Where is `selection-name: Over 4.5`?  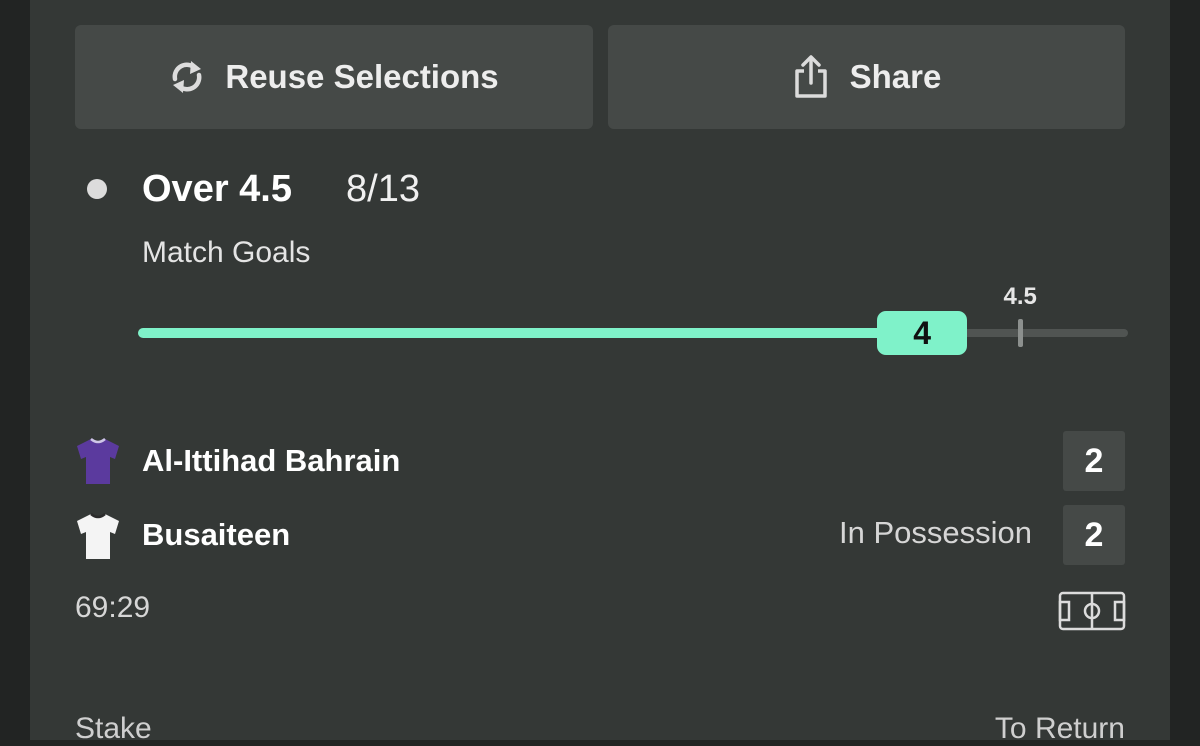 selection-name: Over 4.5 is located at coordinates (217, 189).